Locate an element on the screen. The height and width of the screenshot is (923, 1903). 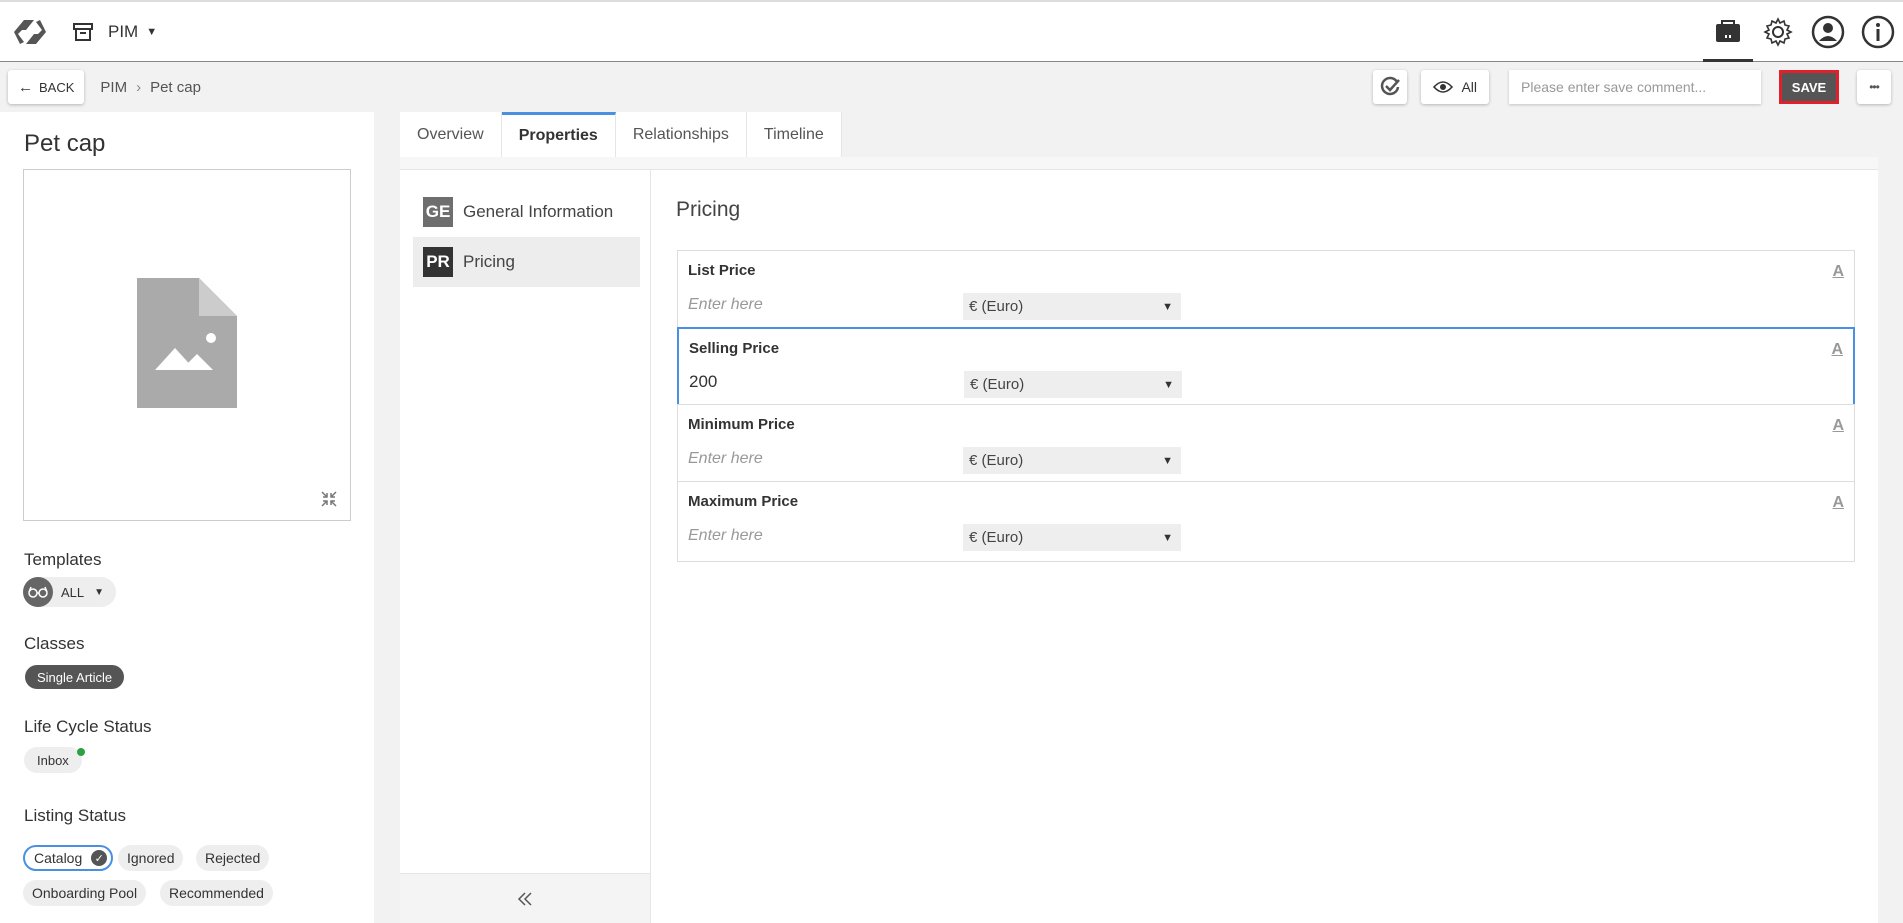
more-options-button: ••• is located at coordinates (1874, 87).